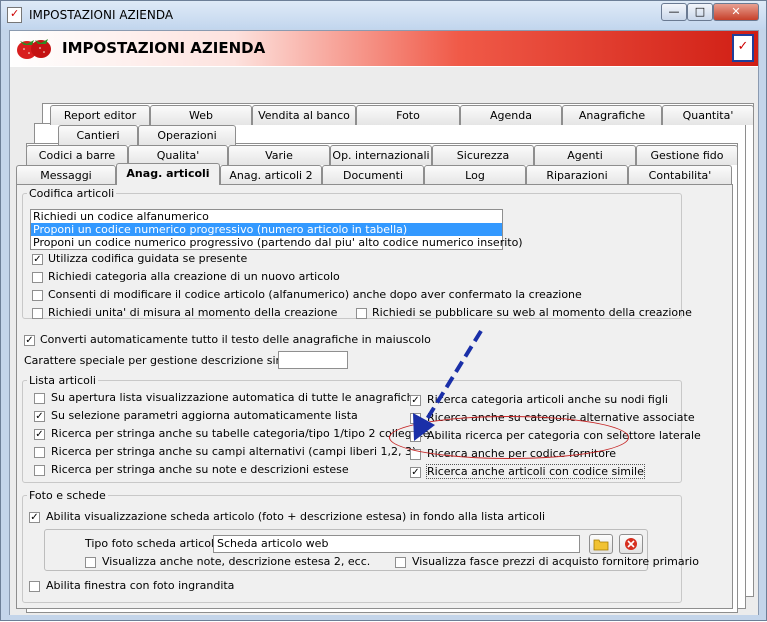  I want to click on codifica-group-title: Codifica articoli, so click(72, 193).